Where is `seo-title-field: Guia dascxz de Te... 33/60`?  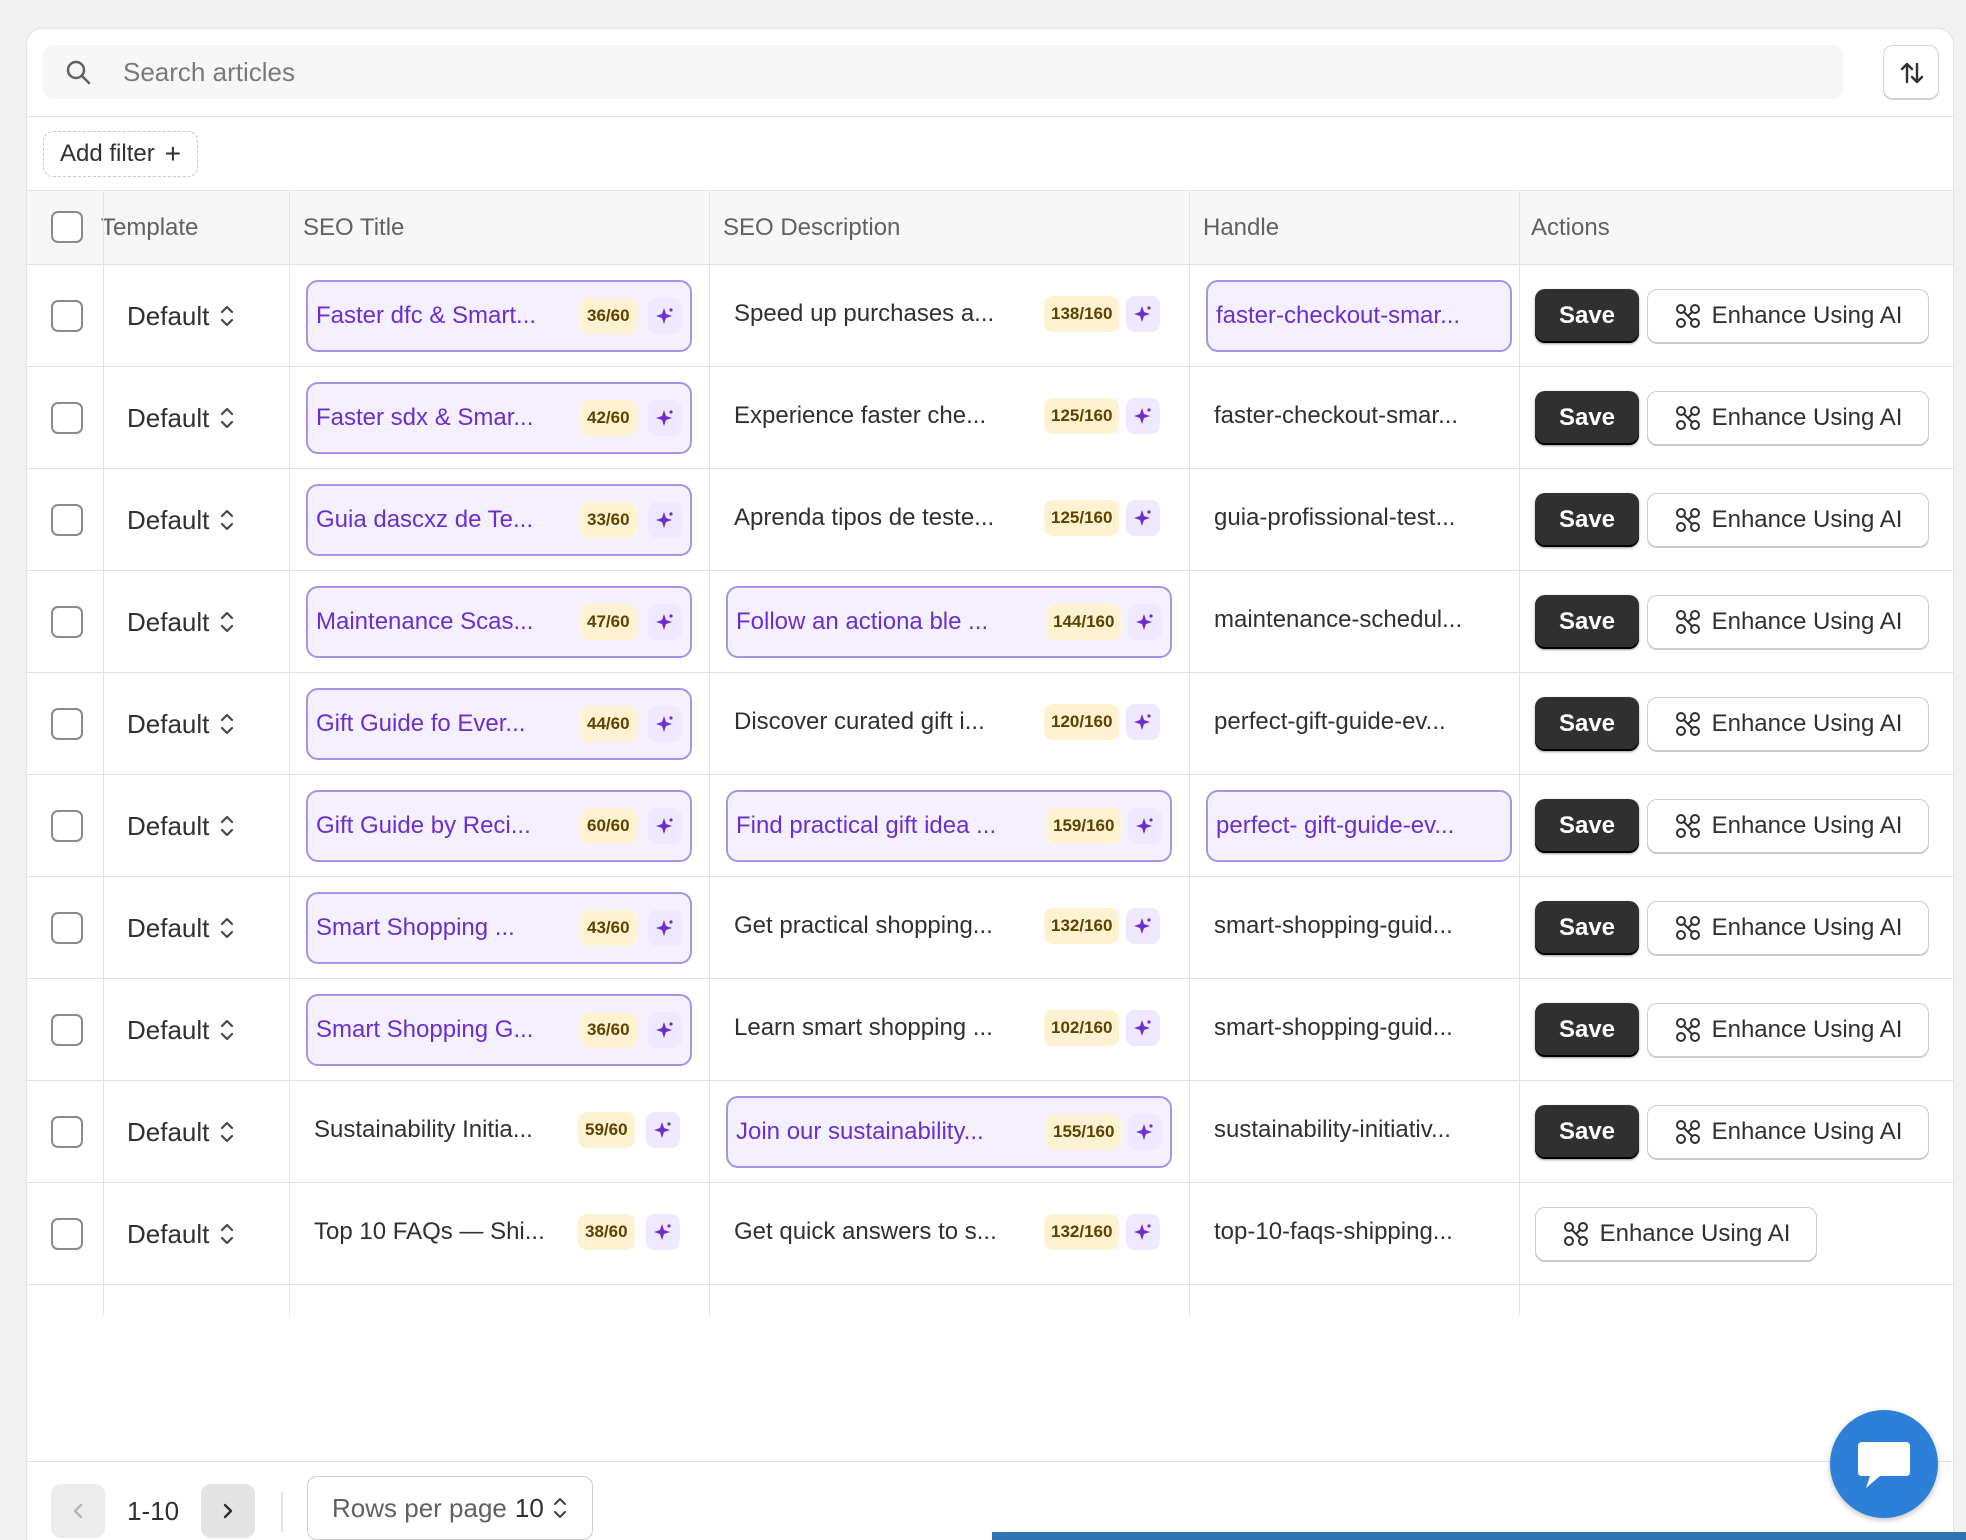 seo-title-field: Guia dascxz de Te... 33/60 is located at coordinates (499, 520).